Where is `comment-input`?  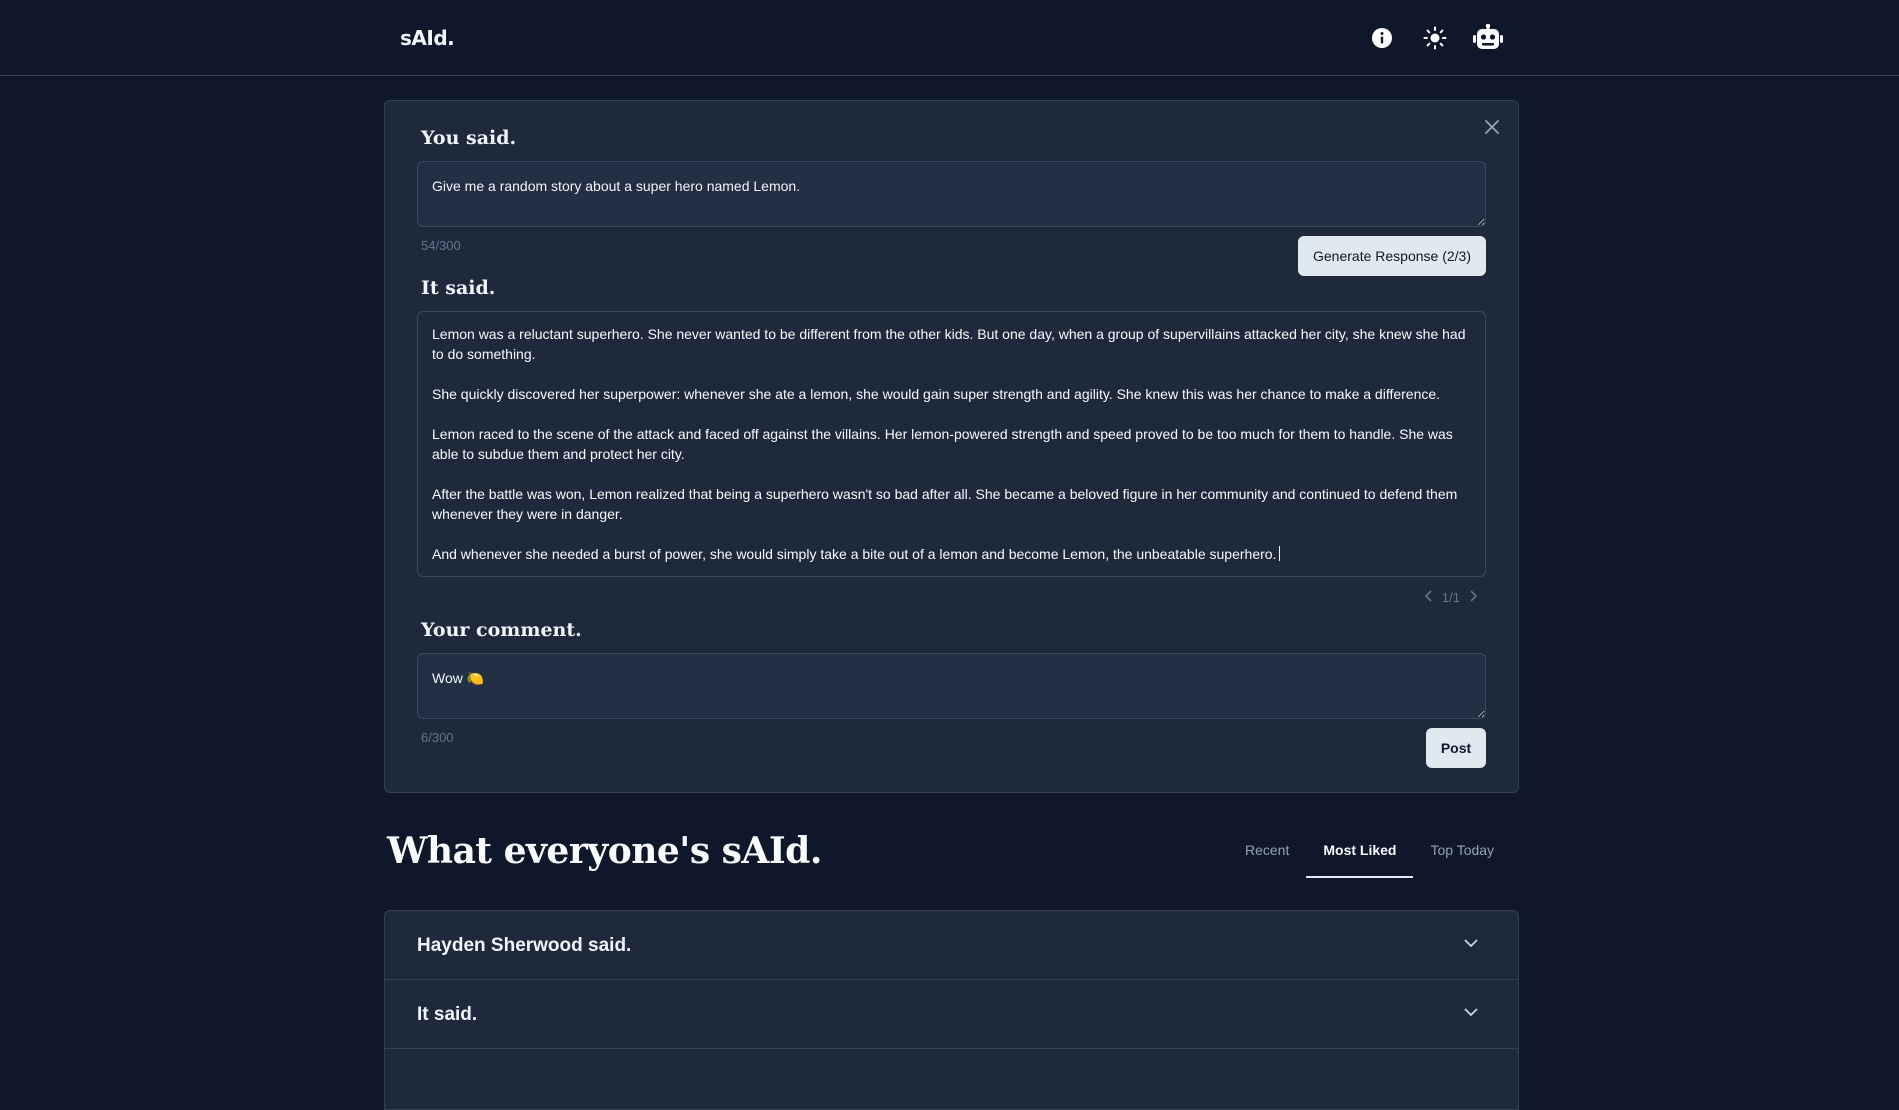
comment-input is located at coordinates (951, 686).